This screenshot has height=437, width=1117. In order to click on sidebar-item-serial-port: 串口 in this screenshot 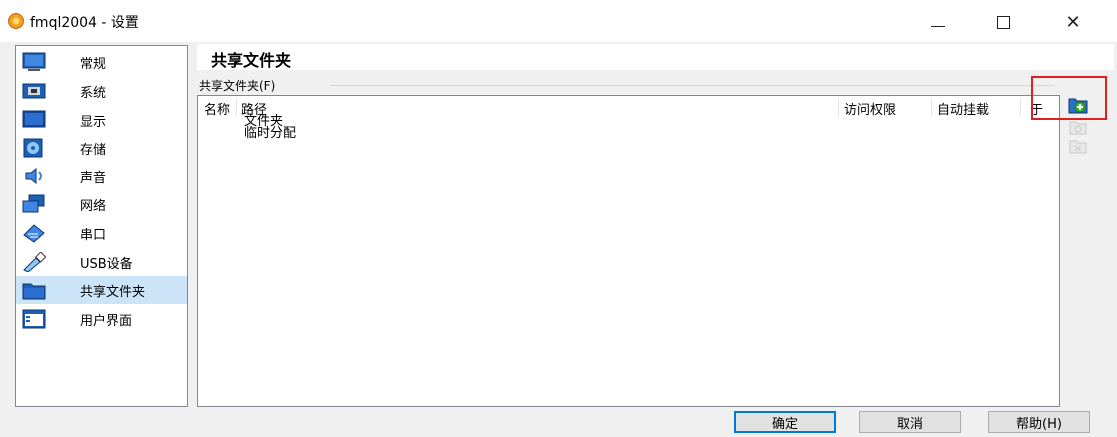, I will do `click(101, 233)`.